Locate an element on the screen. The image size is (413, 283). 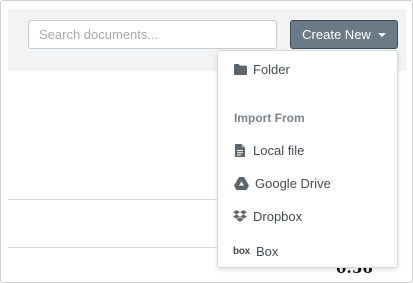
menu-item-dropbox: Dropbox is located at coordinates (307, 216).